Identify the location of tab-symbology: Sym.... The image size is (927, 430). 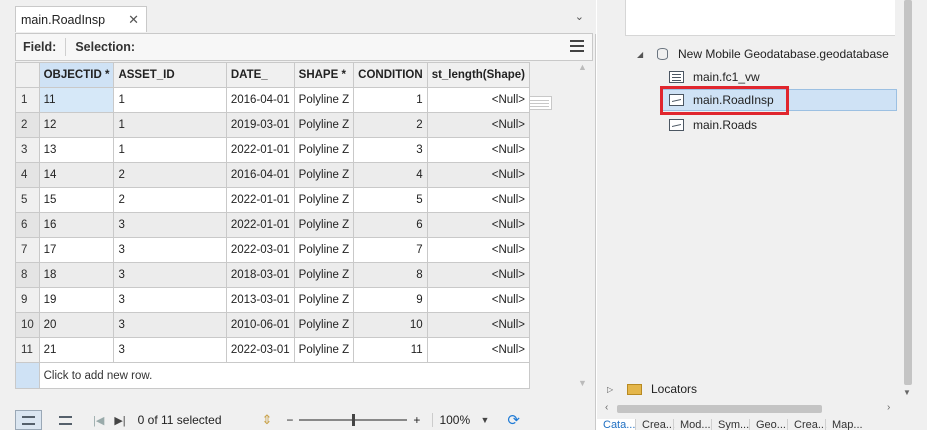
(730, 424).